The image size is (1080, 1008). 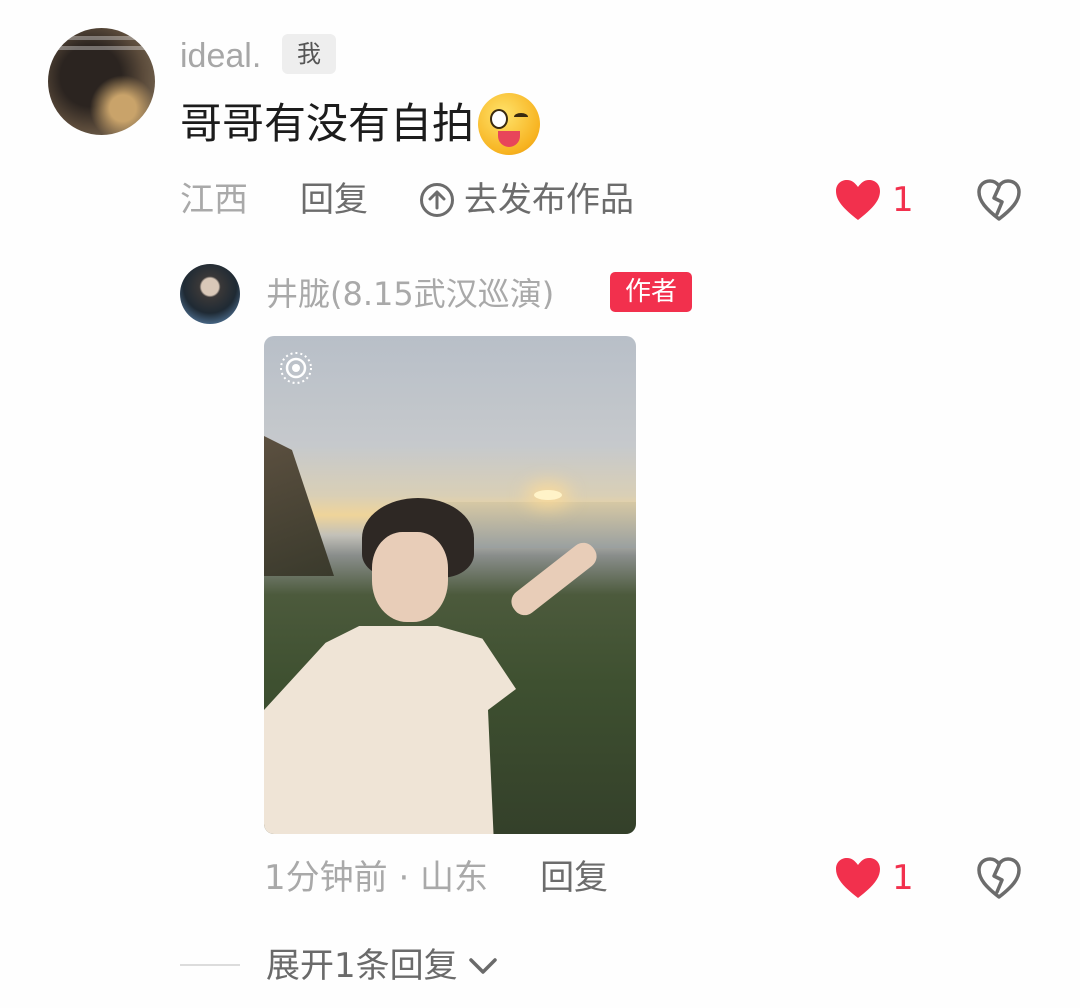 I want to click on like-count: 1, so click(x=903, y=200).